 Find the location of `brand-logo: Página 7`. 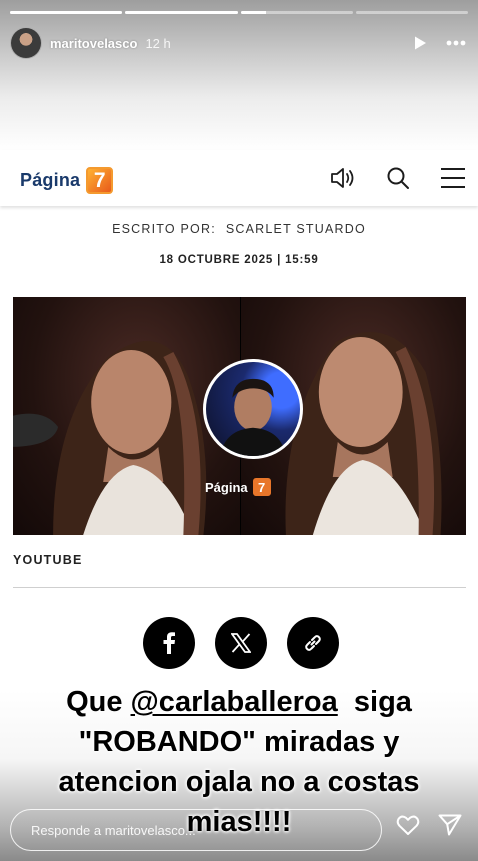

brand-logo: Página 7 is located at coordinates (67, 180).